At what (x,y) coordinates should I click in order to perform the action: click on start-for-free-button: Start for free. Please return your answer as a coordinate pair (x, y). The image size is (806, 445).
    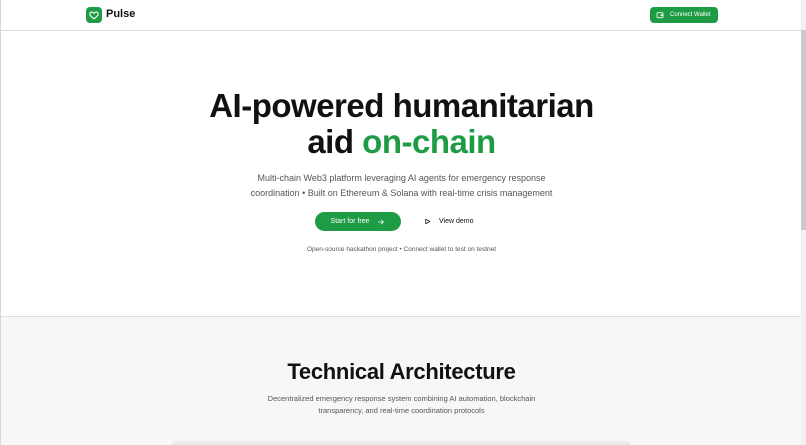
    Looking at the image, I should click on (358, 221).